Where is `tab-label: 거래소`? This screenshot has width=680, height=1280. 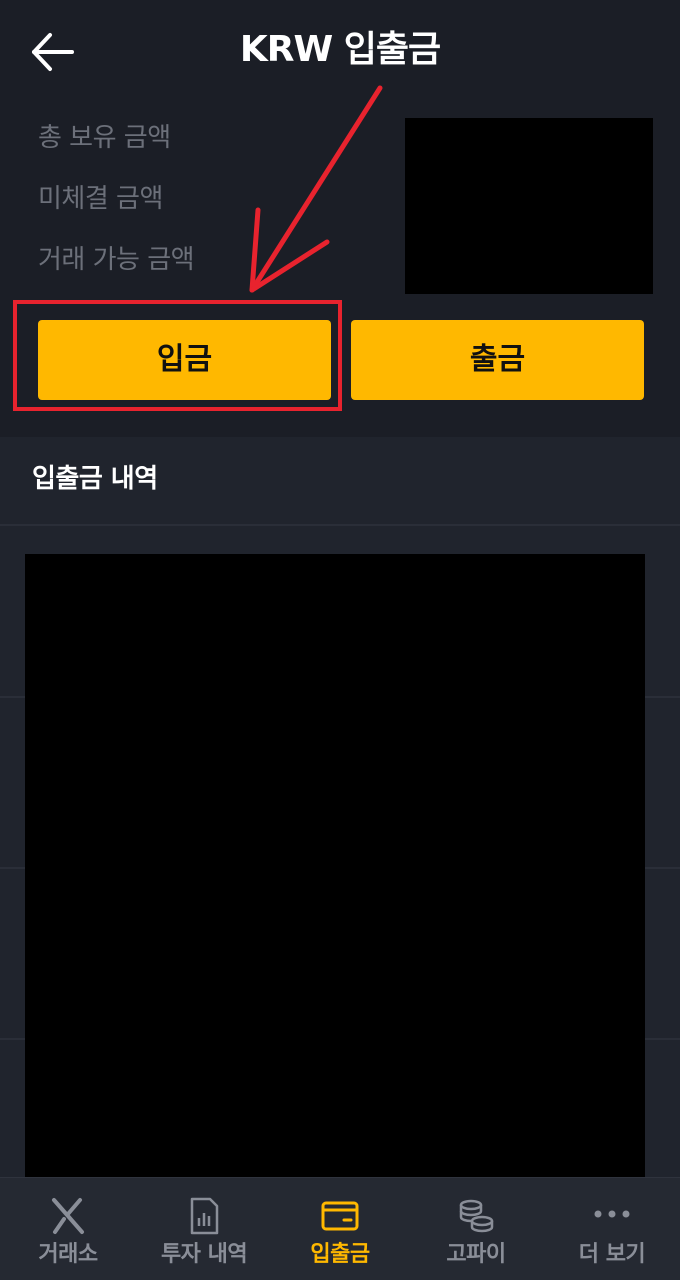
tab-label: 거래소 is located at coordinates (68, 1254).